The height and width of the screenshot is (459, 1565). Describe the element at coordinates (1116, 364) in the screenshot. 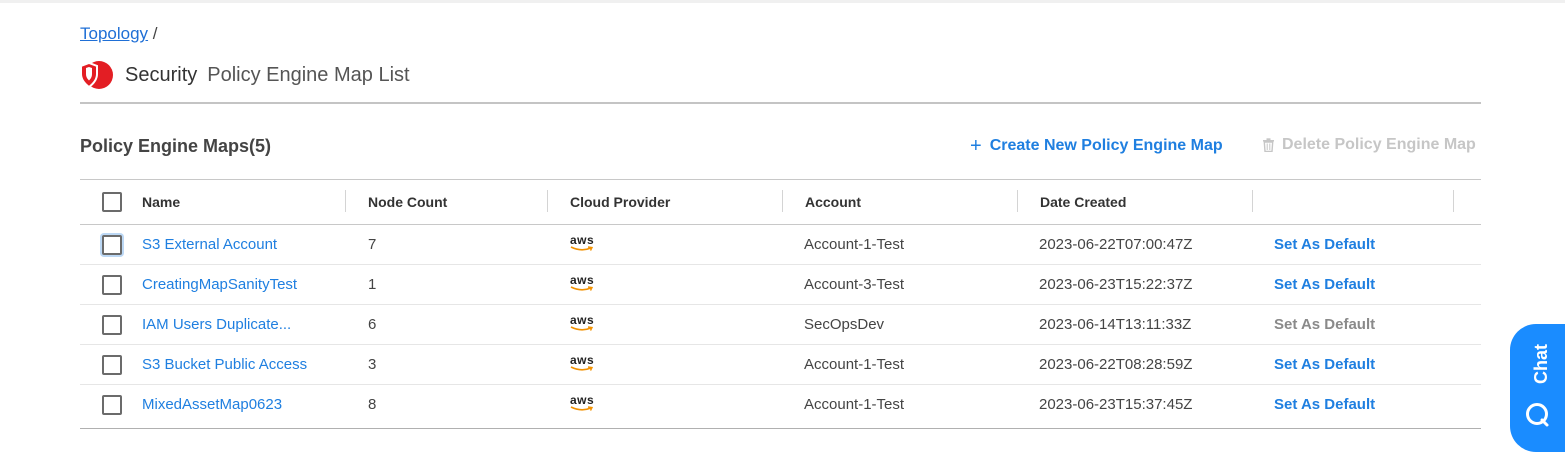

I see `date-created: 2023-06-22T08:28:59Z` at that location.